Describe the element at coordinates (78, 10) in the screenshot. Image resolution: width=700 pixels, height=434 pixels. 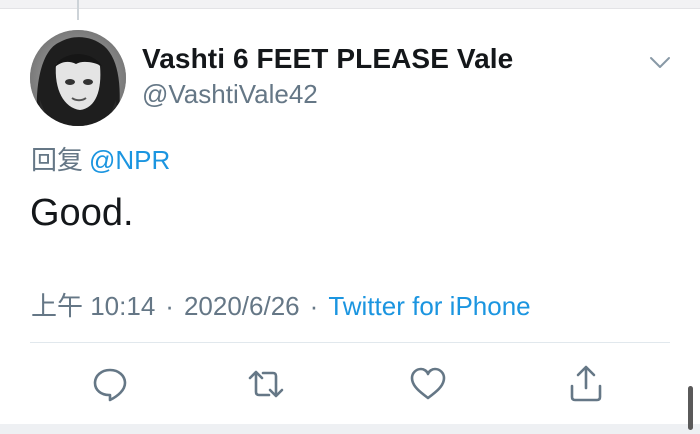
I see `thread-connector-line` at that location.